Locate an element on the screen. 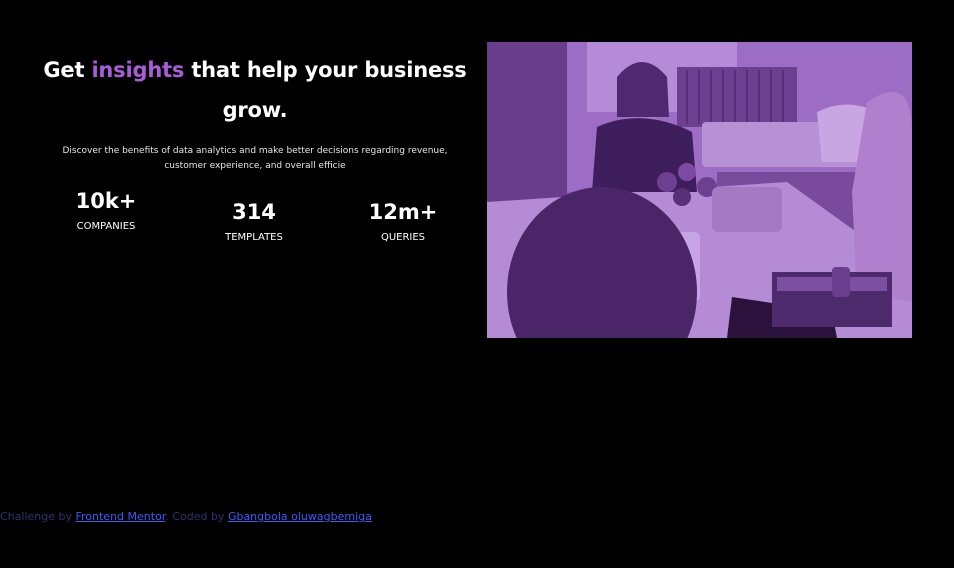 The width and height of the screenshot is (954, 568). stat-value: 314 is located at coordinates (254, 212).